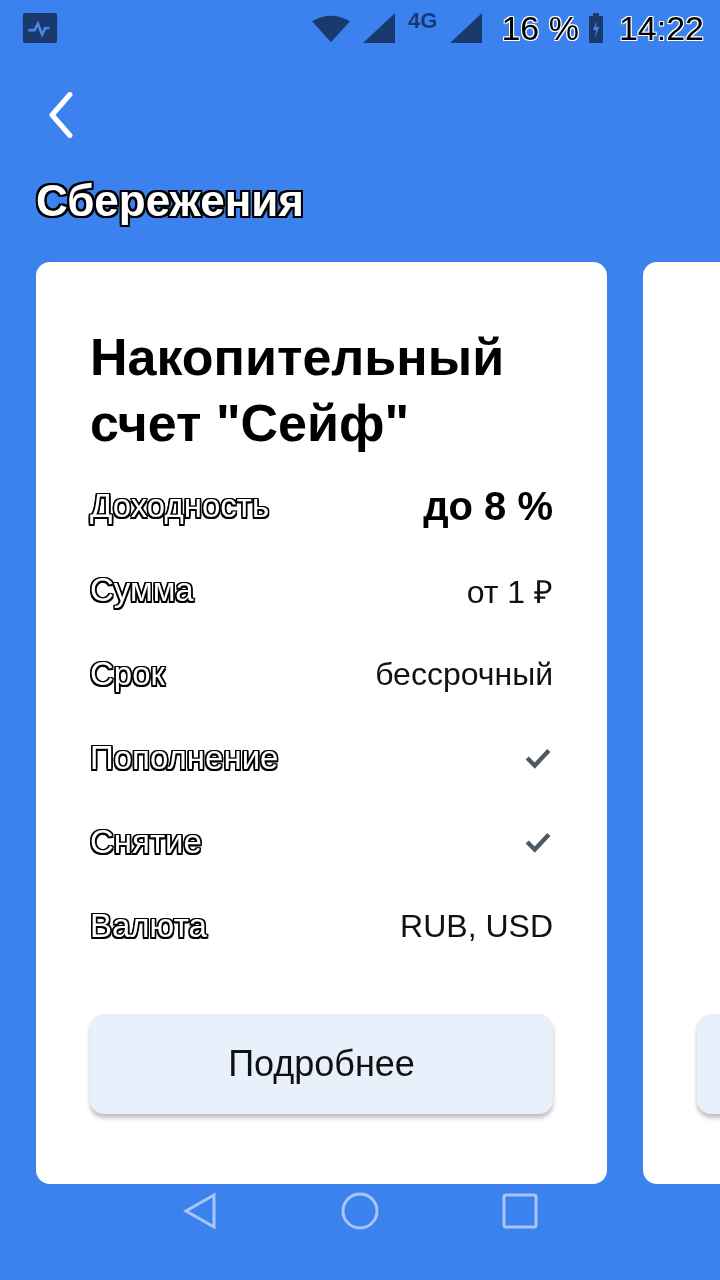 The height and width of the screenshot is (1280, 720). What do you see at coordinates (509, 592) in the screenshot?
I see `row-value: от 1 ₽` at bounding box center [509, 592].